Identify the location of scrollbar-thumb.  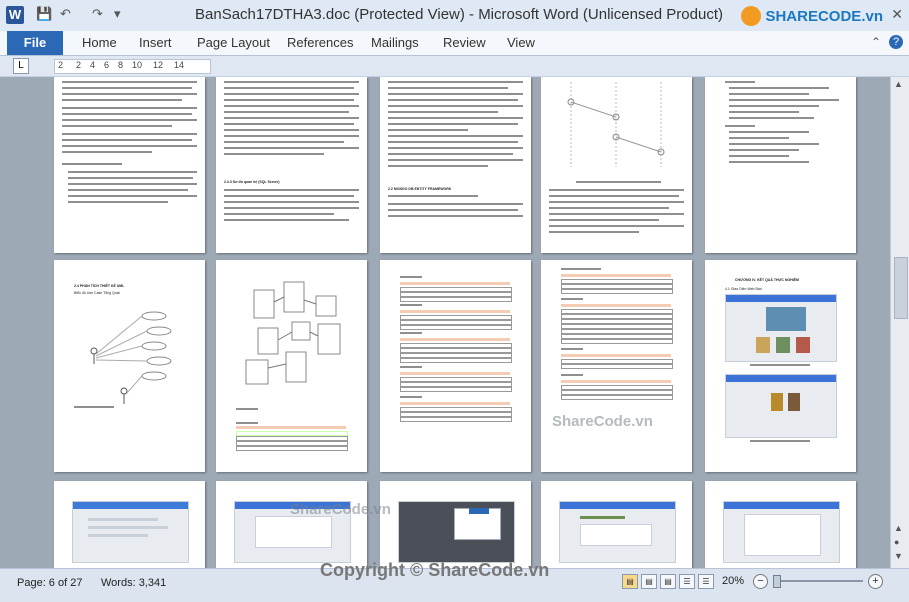
(901, 288).